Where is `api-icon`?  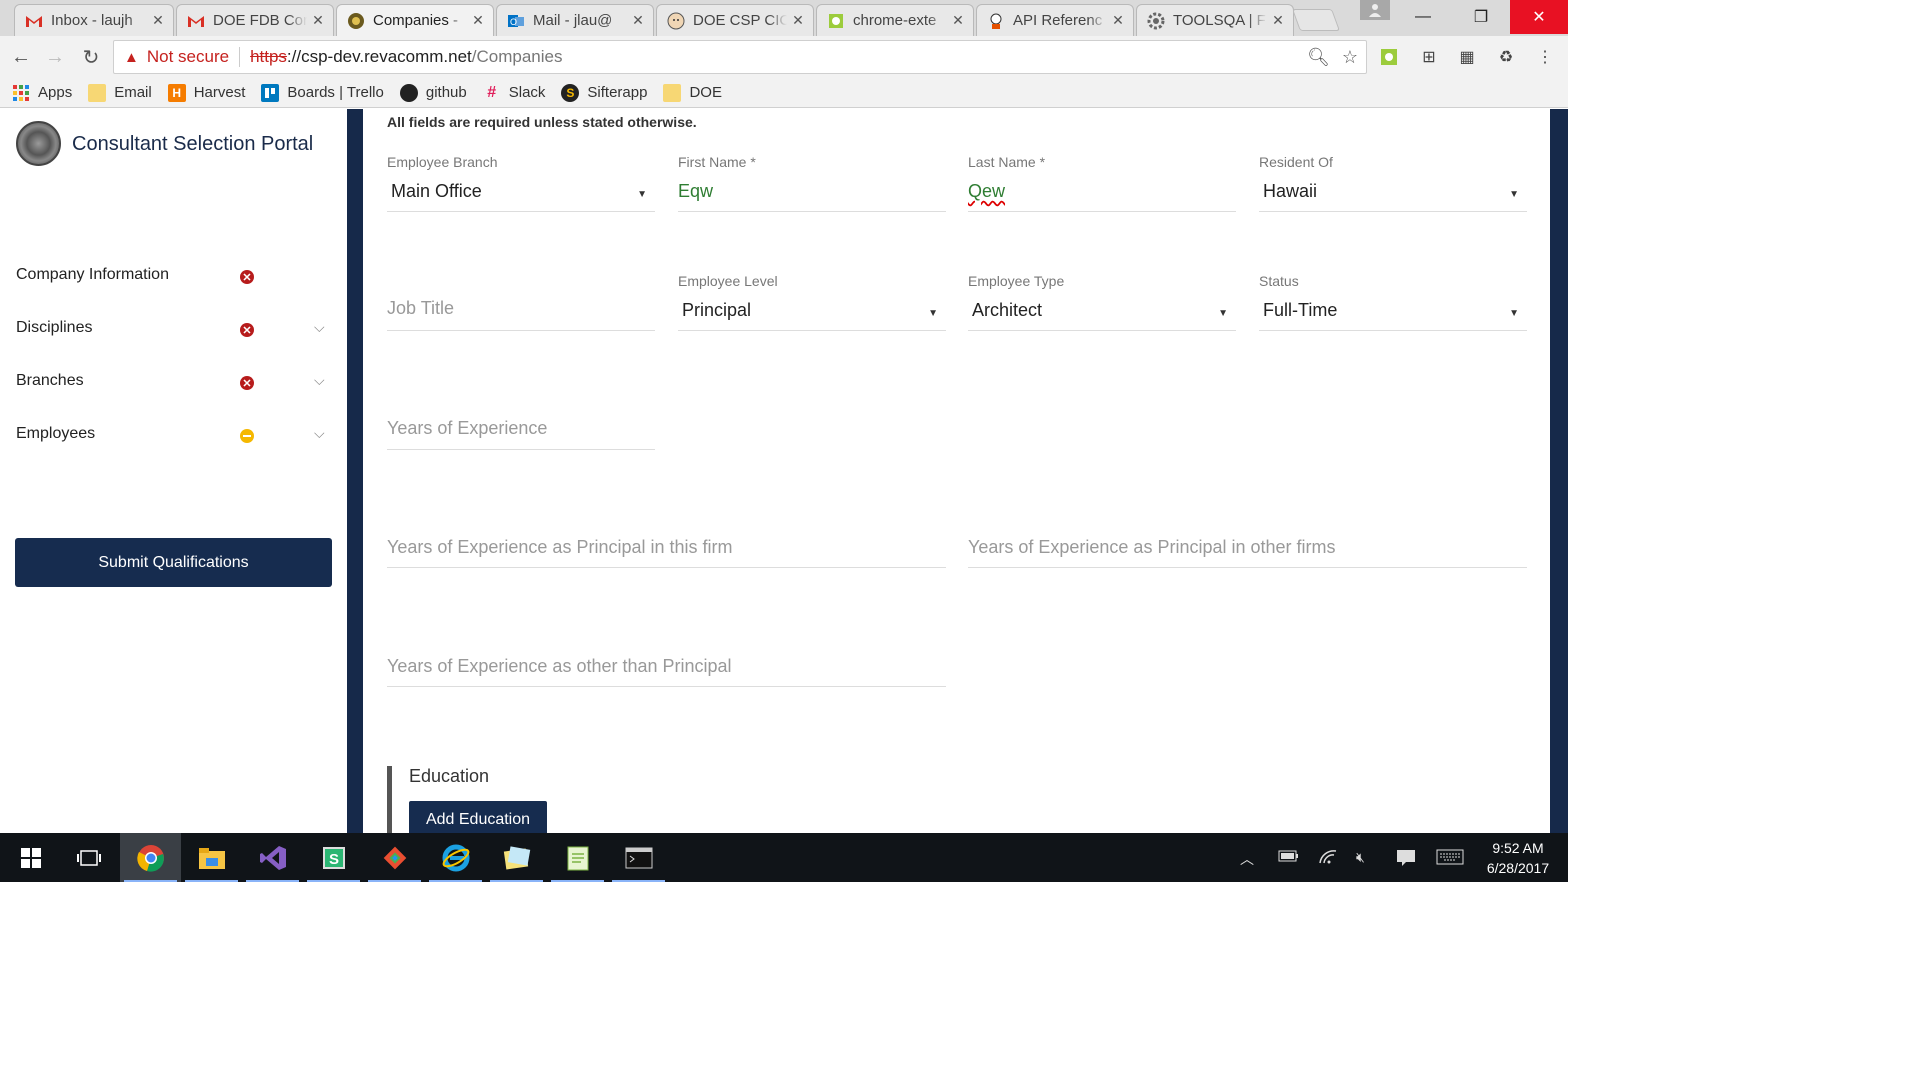 api-icon is located at coordinates (996, 21).